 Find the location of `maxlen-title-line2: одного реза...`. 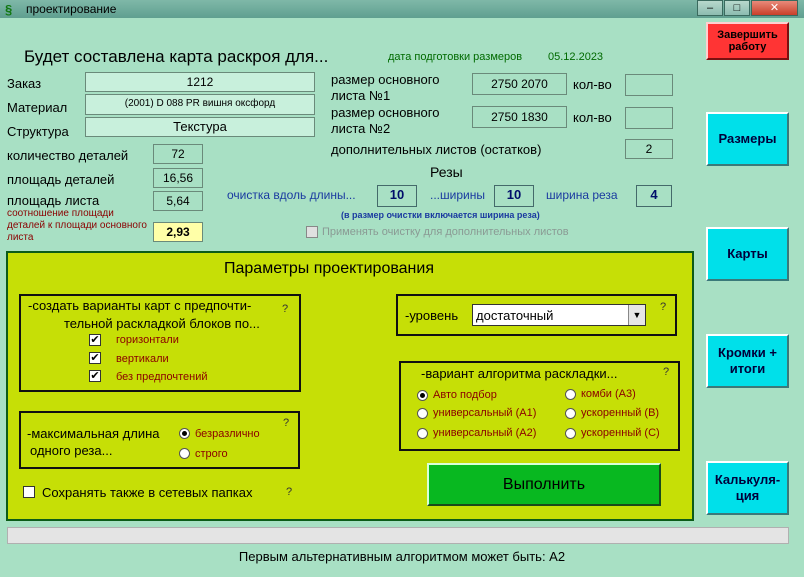

maxlen-title-line2: одного реза... is located at coordinates (71, 450).